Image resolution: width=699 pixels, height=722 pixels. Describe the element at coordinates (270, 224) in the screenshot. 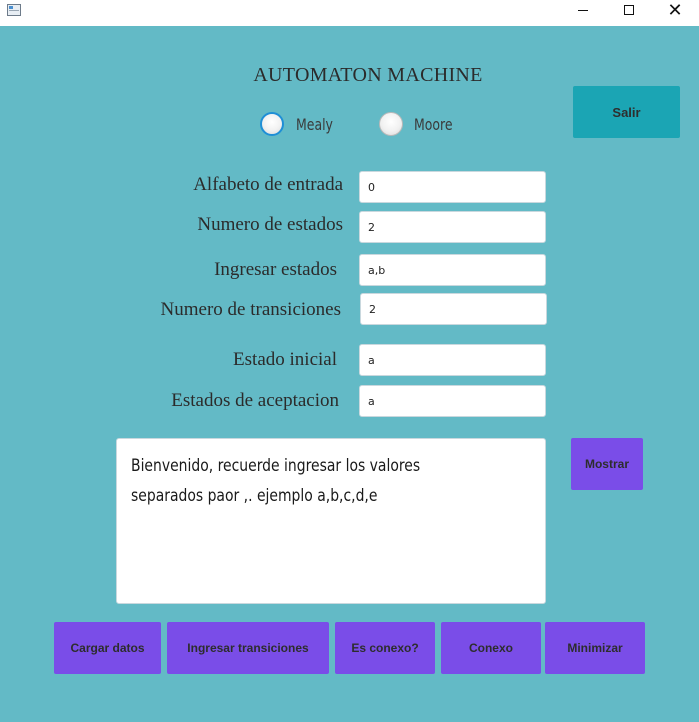

I see `num-states-label: Numero de estados` at that location.